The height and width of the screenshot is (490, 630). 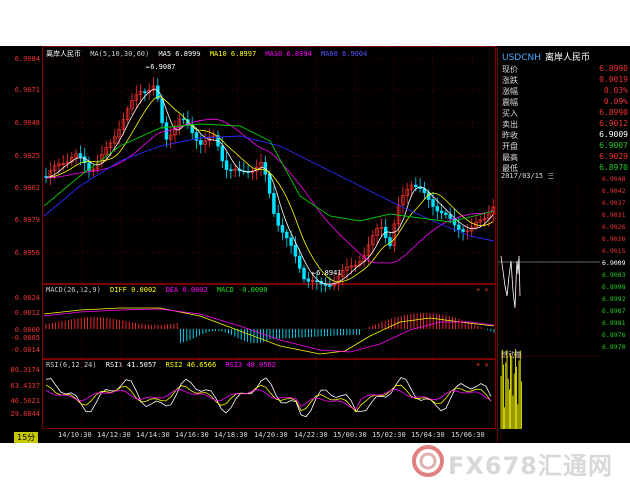 I want to click on intraday-chart, so click(x=549, y=304).